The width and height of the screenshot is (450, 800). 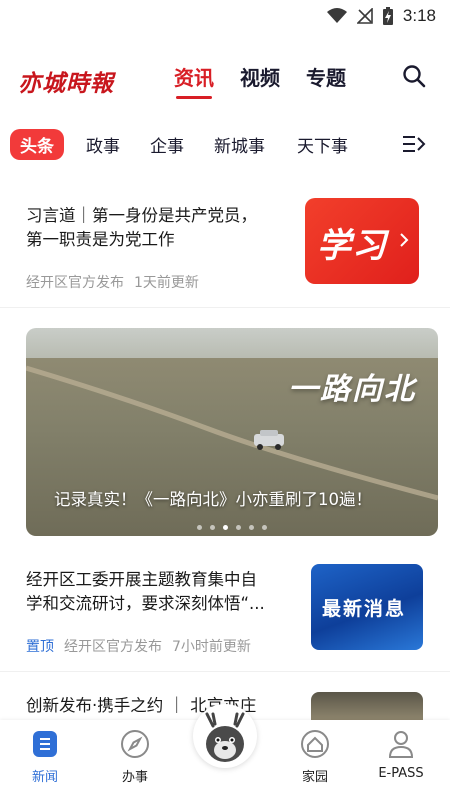 What do you see at coordinates (44, 777) in the screenshot?
I see `nav-label: 新闻` at bounding box center [44, 777].